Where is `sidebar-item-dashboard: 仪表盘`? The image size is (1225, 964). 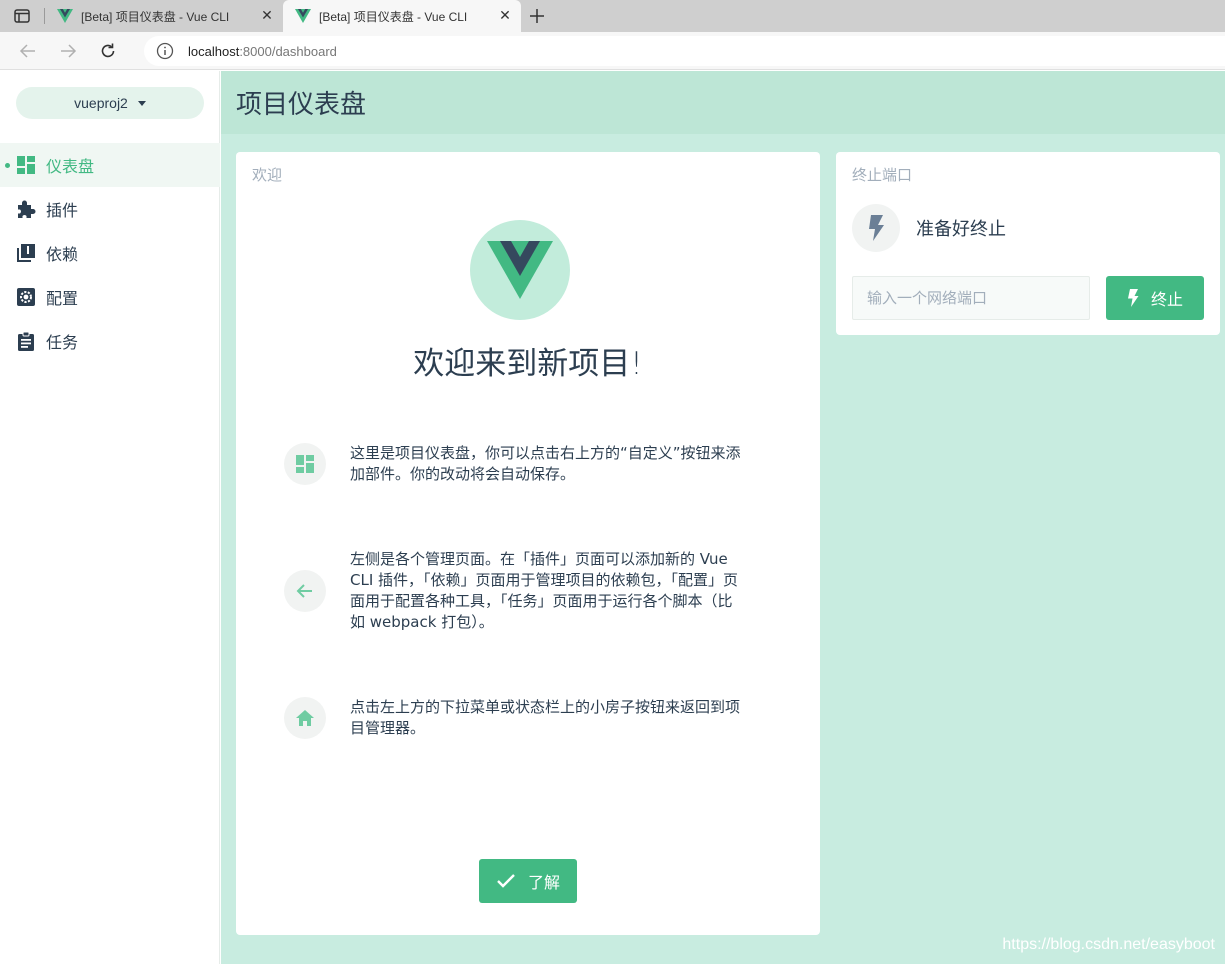
sidebar-item-dashboard: 仪表盘 is located at coordinates (110, 165).